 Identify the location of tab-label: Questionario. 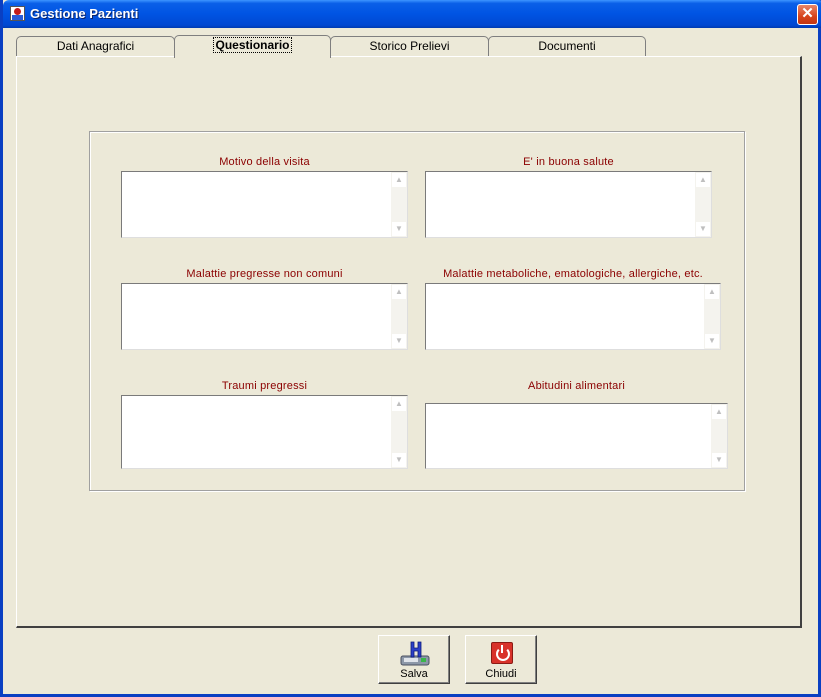
(252, 45).